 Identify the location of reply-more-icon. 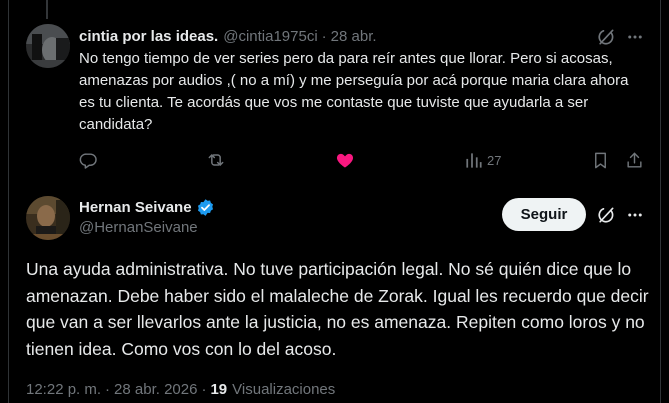
(635, 37).